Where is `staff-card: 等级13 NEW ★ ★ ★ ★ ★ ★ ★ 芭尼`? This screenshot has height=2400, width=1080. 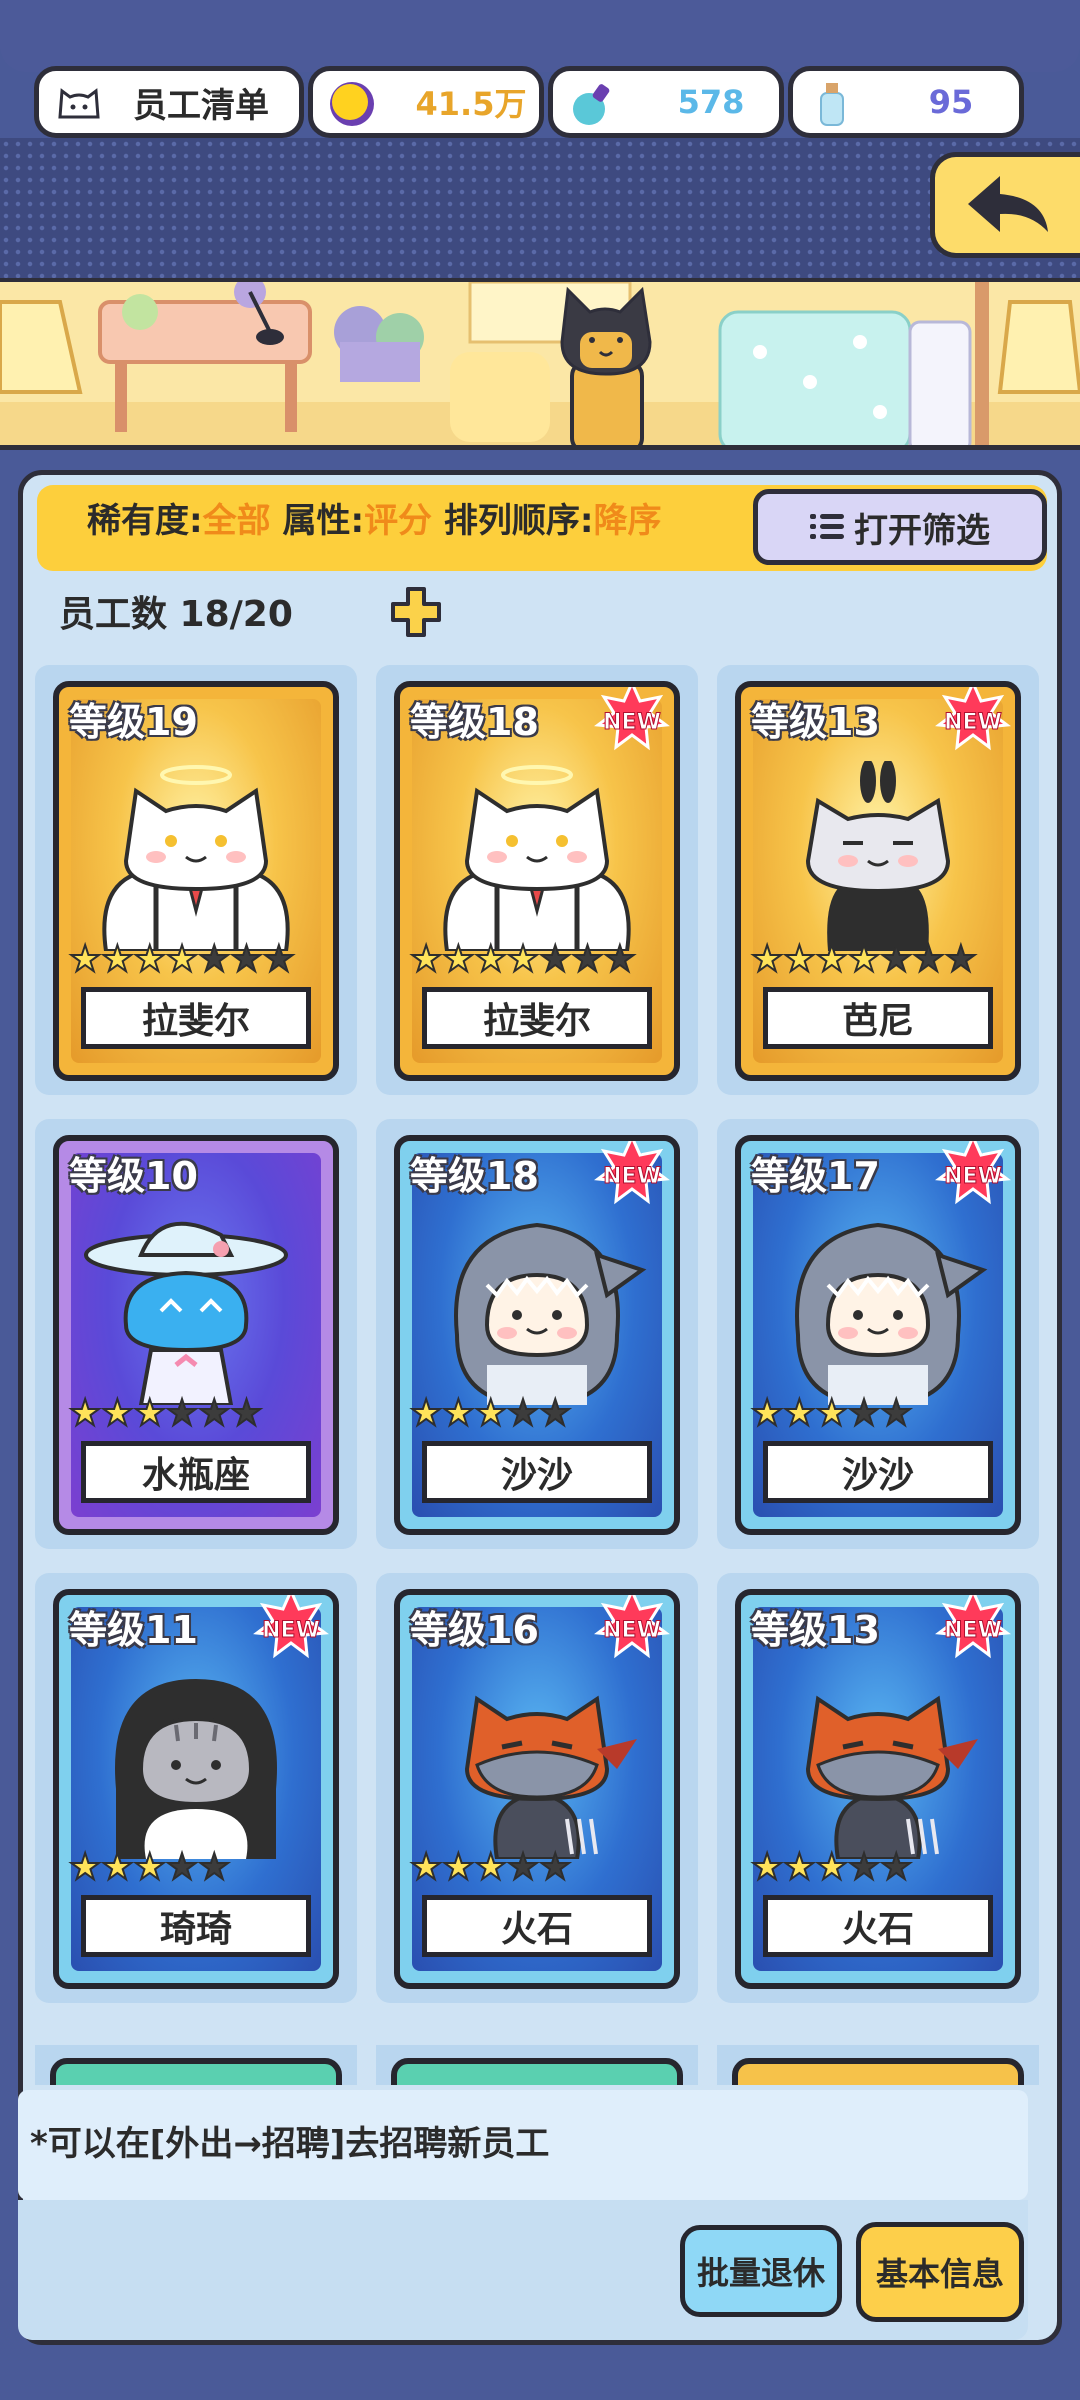
staff-card: 等级13 NEW ★ ★ ★ ★ ★ ★ ★ 芭尼 is located at coordinates (878, 881).